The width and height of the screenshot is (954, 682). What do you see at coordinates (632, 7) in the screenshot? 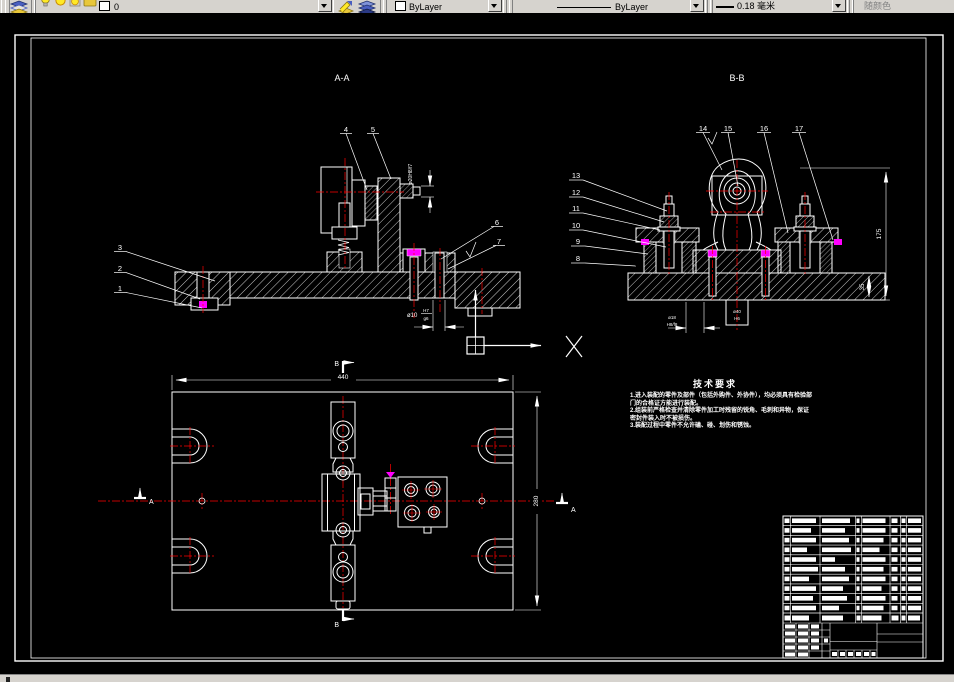
I see `current-linetype-value: ByLayer` at bounding box center [632, 7].